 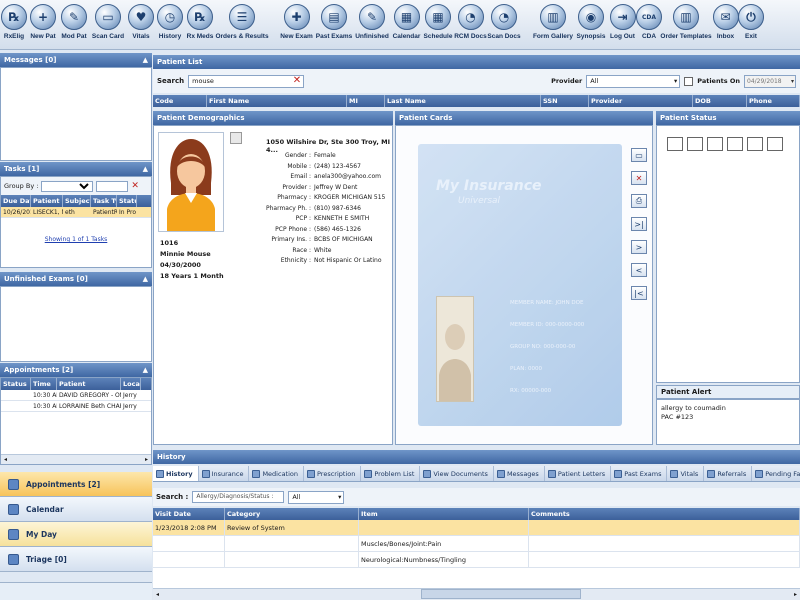 I want to click on toolbar-button-rx-elig: ℞ RxElig, so click(x=14, y=24).